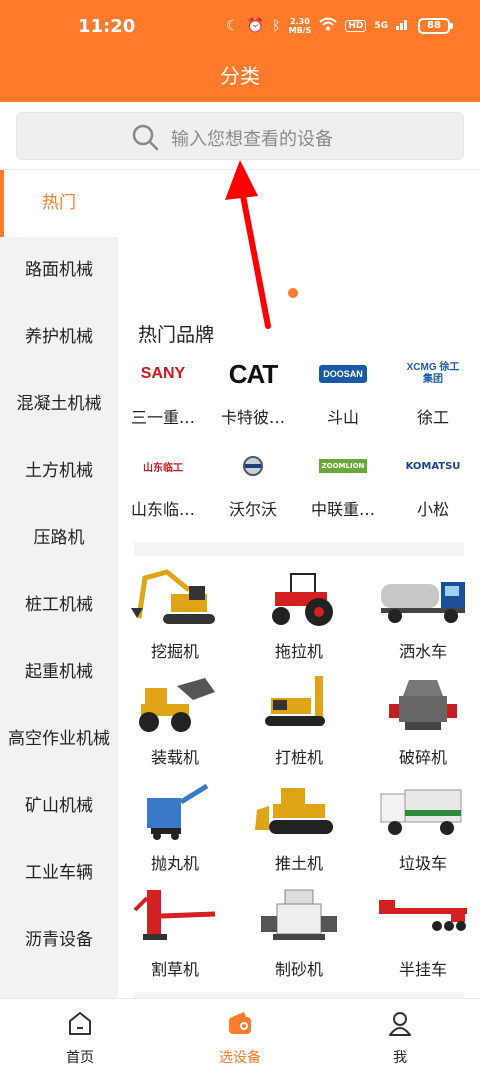 The height and width of the screenshot is (1072, 480). What do you see at coordinates (59, 337) in the screenshot?
I see `sidebar-item-maintenance-machinery: 养护机械` at bounding box center [59, 337].